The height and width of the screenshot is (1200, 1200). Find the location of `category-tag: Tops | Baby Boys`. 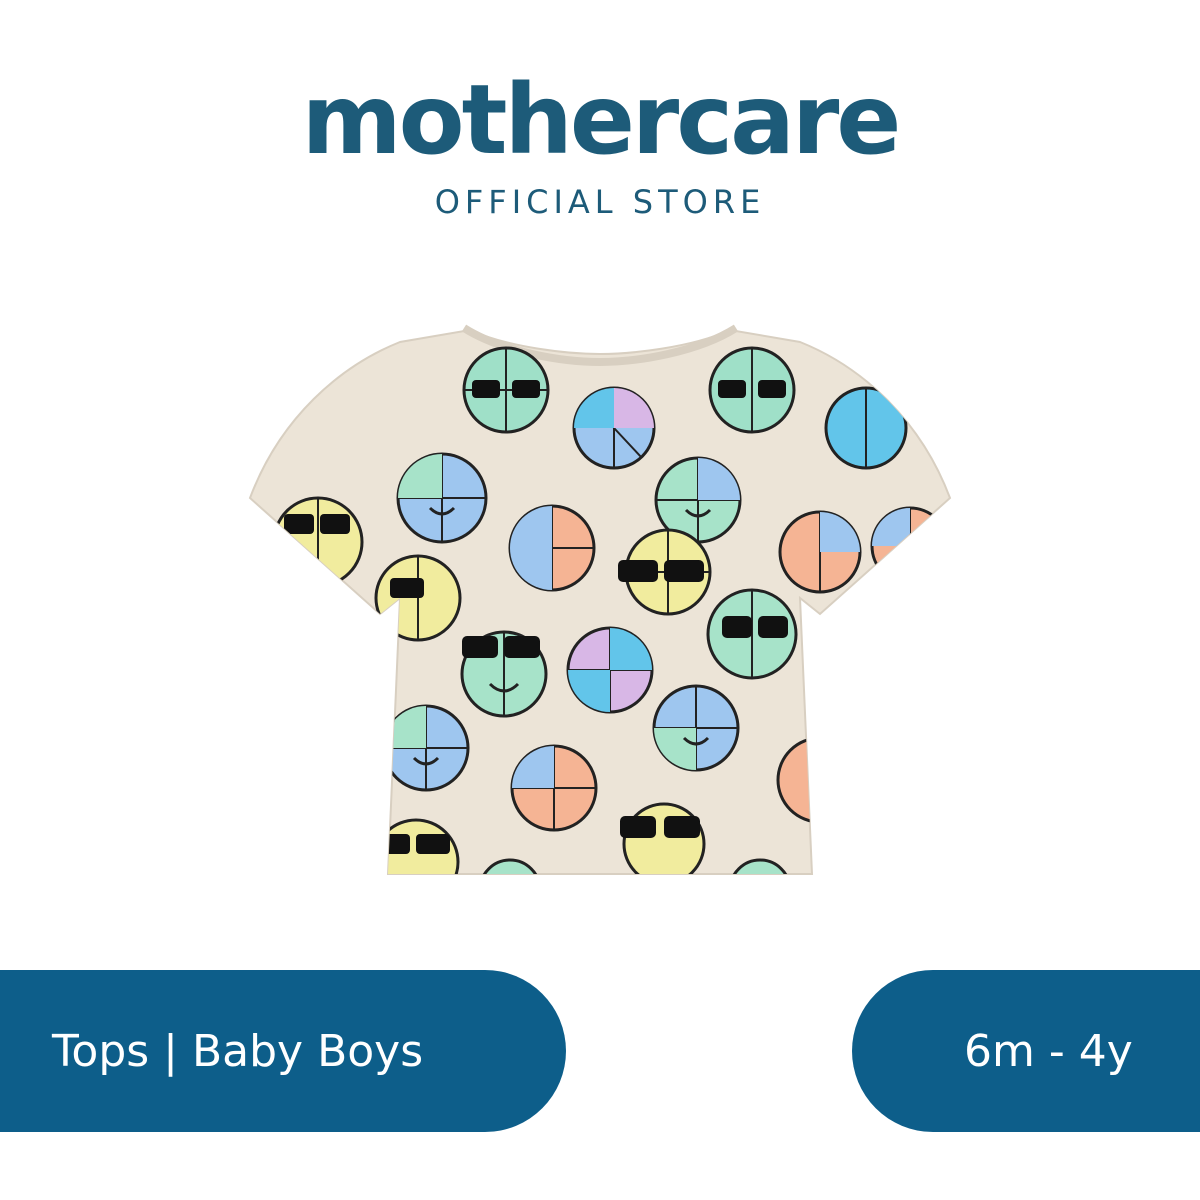

category-tag: Tops | Baby Boys is located at coordinates (283, 1051).